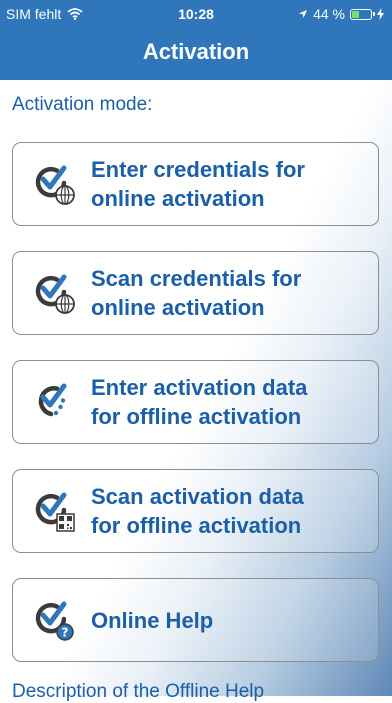  I want to click on status-bar: SIM fehlt 10:28 44 %, so click(196, 14).